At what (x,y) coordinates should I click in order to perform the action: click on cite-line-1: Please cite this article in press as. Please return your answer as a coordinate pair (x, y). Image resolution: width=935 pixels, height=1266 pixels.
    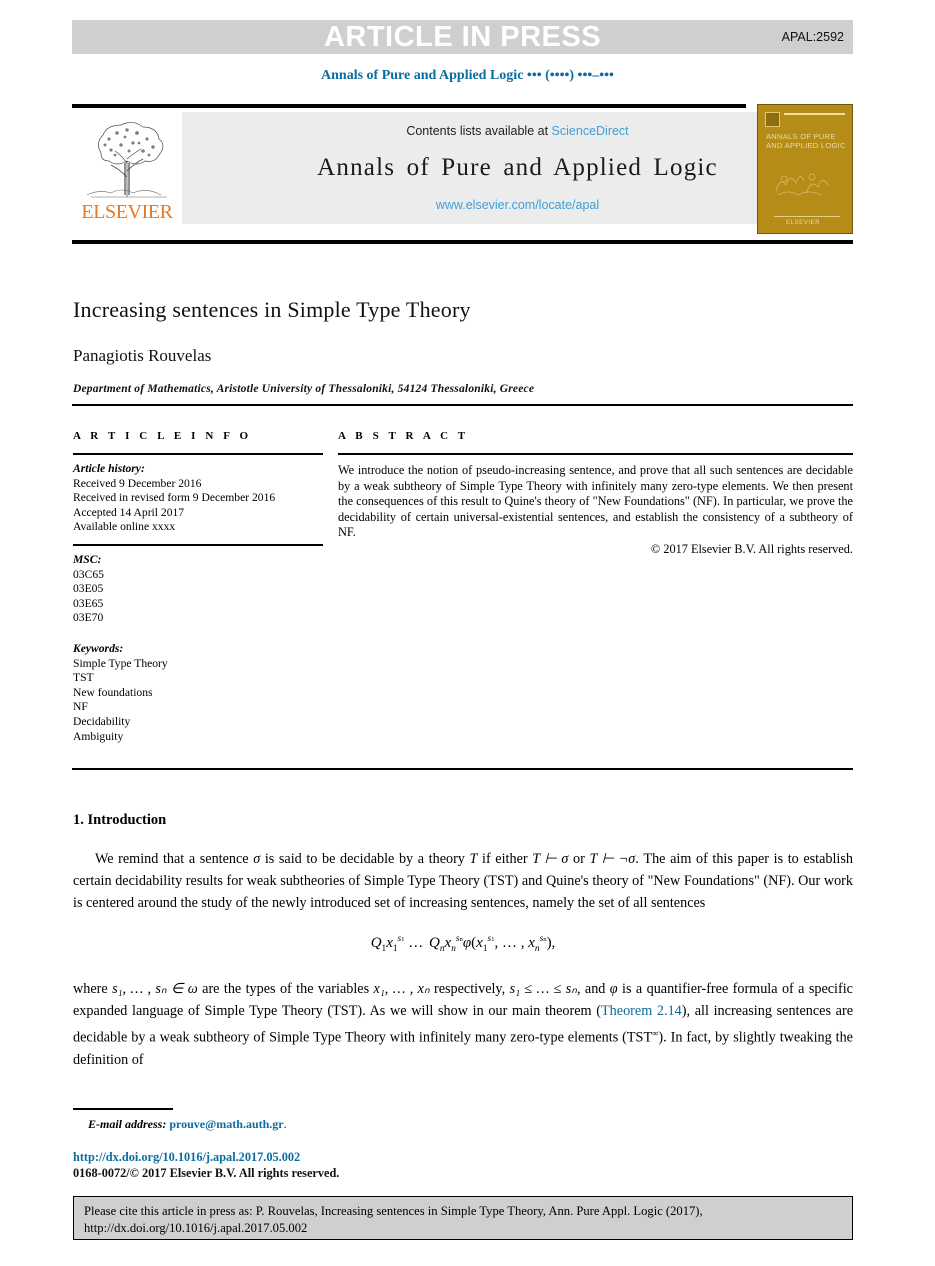
    Looking at the image, I should click on (393, 1211).